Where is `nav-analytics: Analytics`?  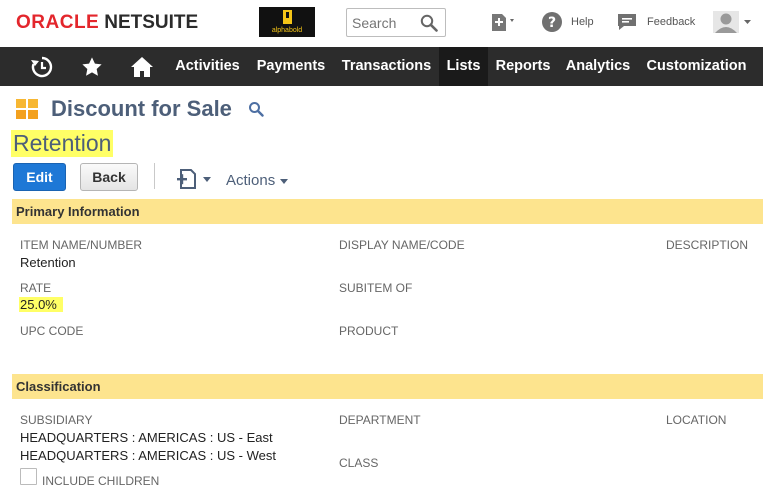 nav-analytics: Analytics is located at coordinates (598, 66).